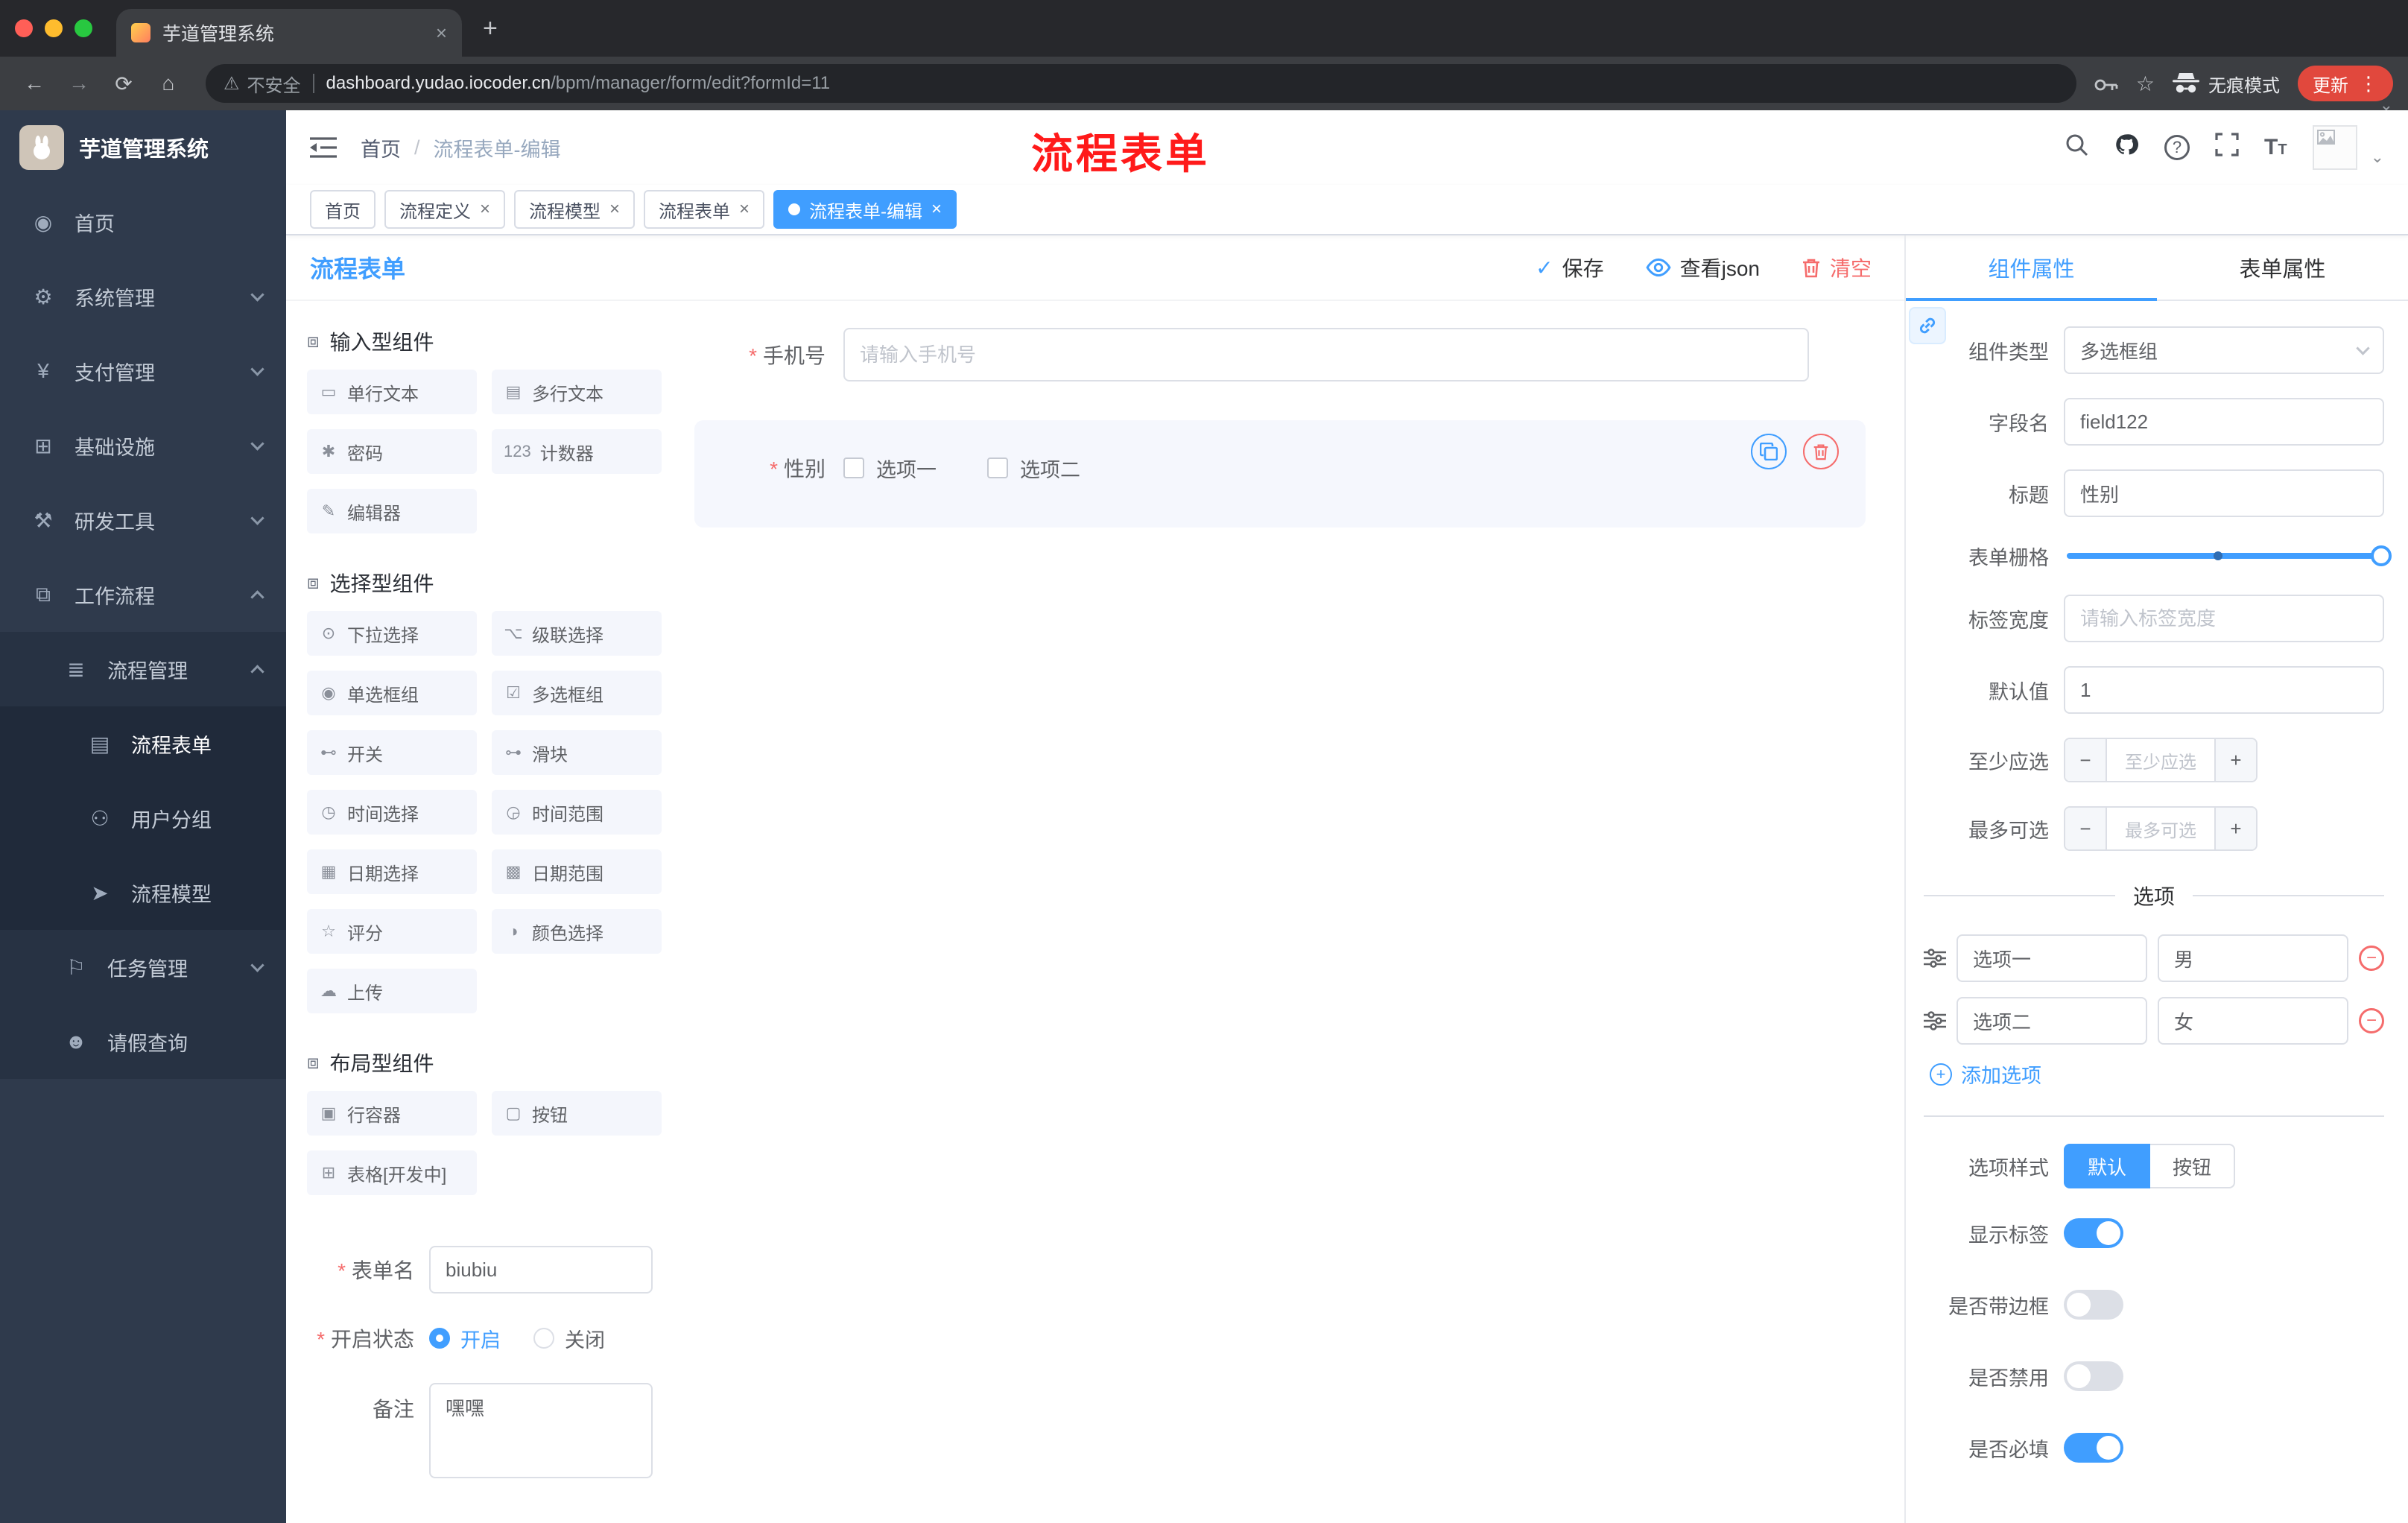 The image size is (2408, 1523). Describe the element at coordinates (704, 210) in the screenshot. I see `tag-process-form: 流程表单 ×` at that location.